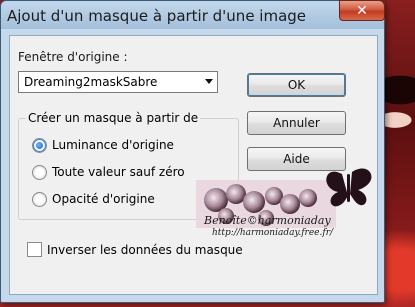  Describe the element at coordinates (91, 82) in the screenshot. I see `source-window-value: Dreaming2maskSabre` at that location.